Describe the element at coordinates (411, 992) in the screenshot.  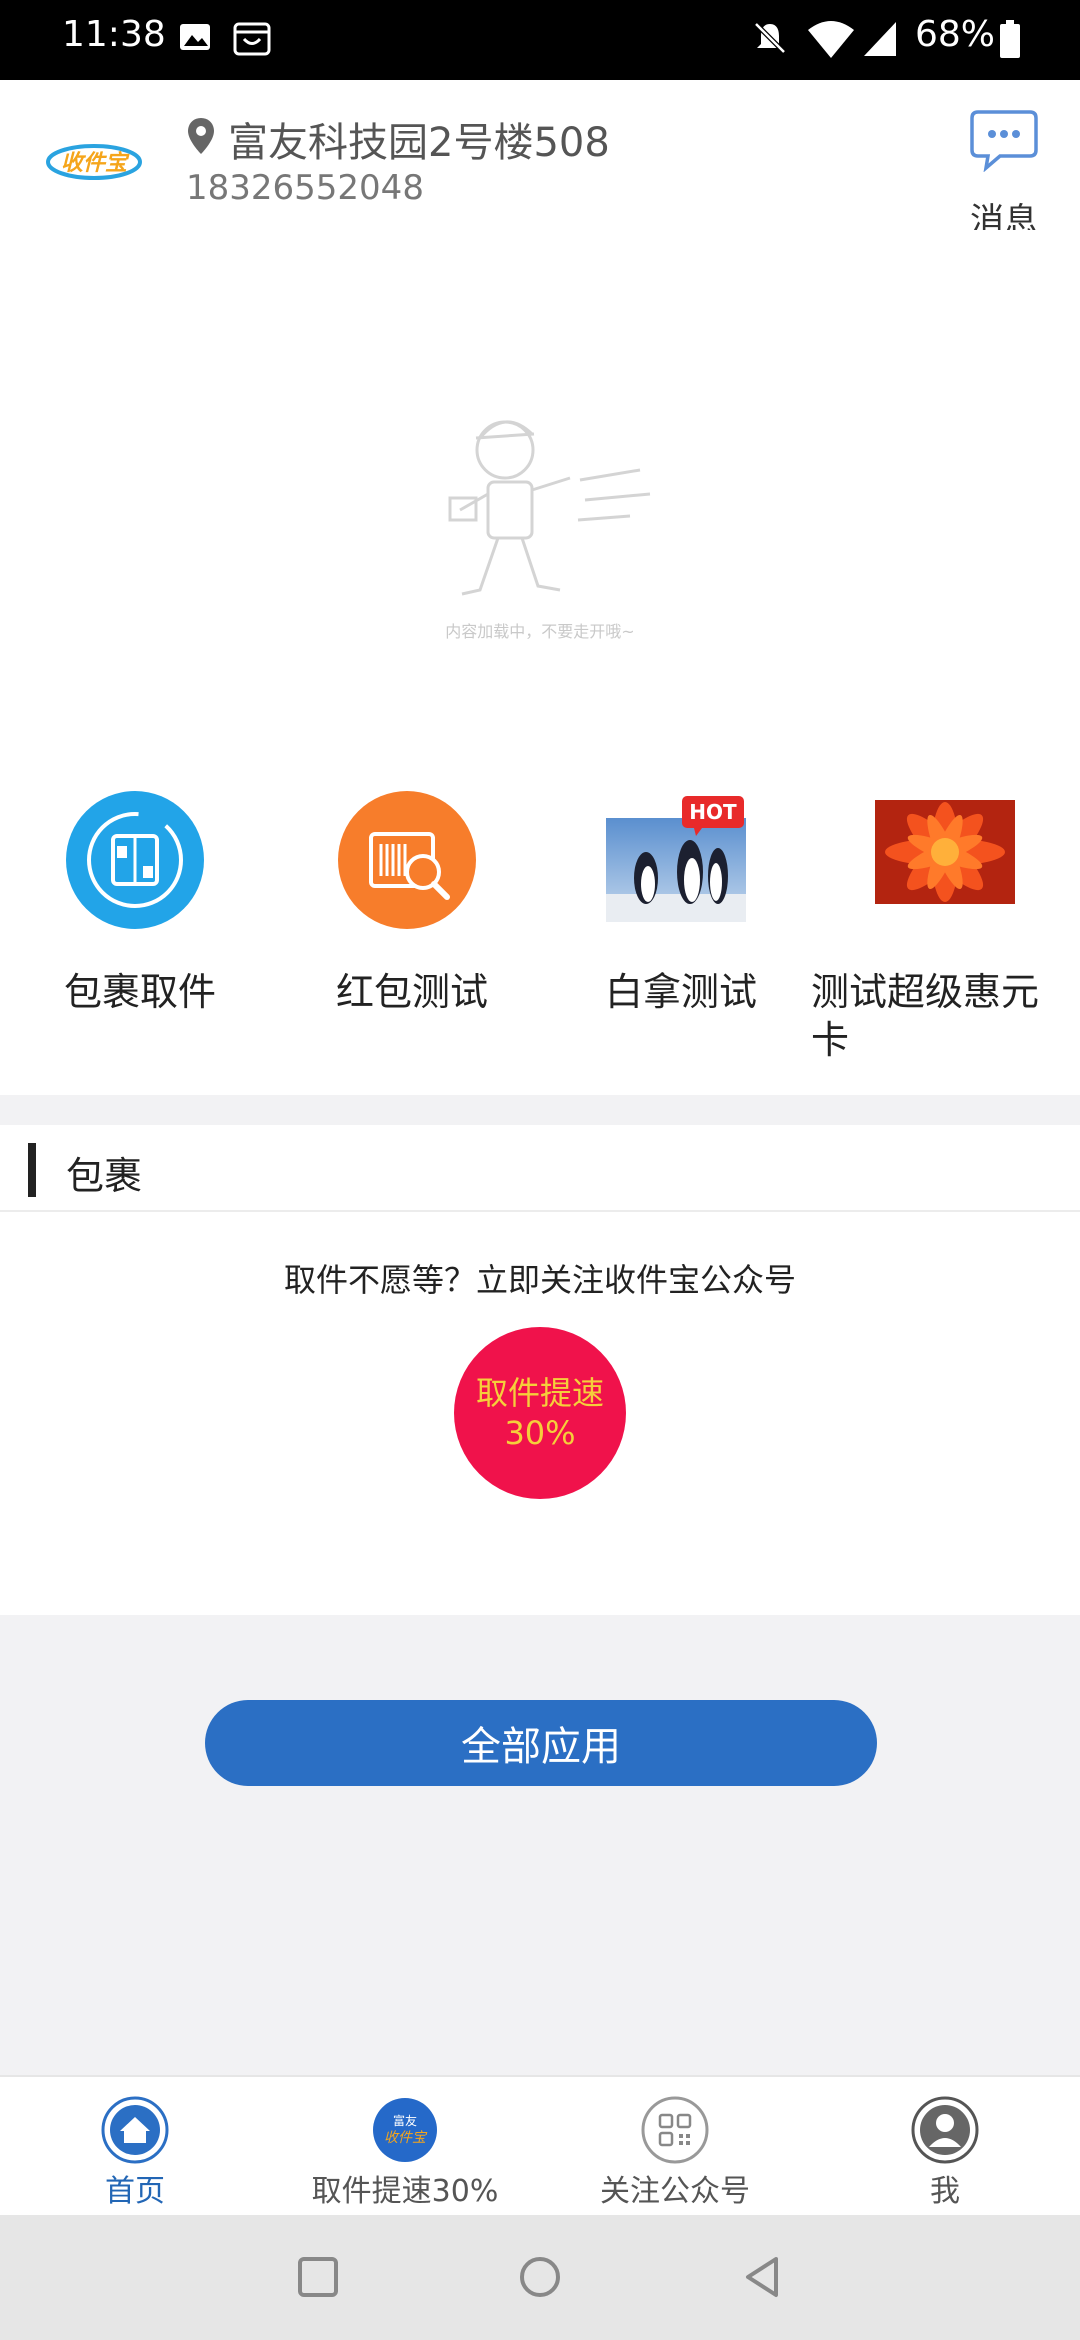
I see `quick-entry-label: 红包测试` at that location.